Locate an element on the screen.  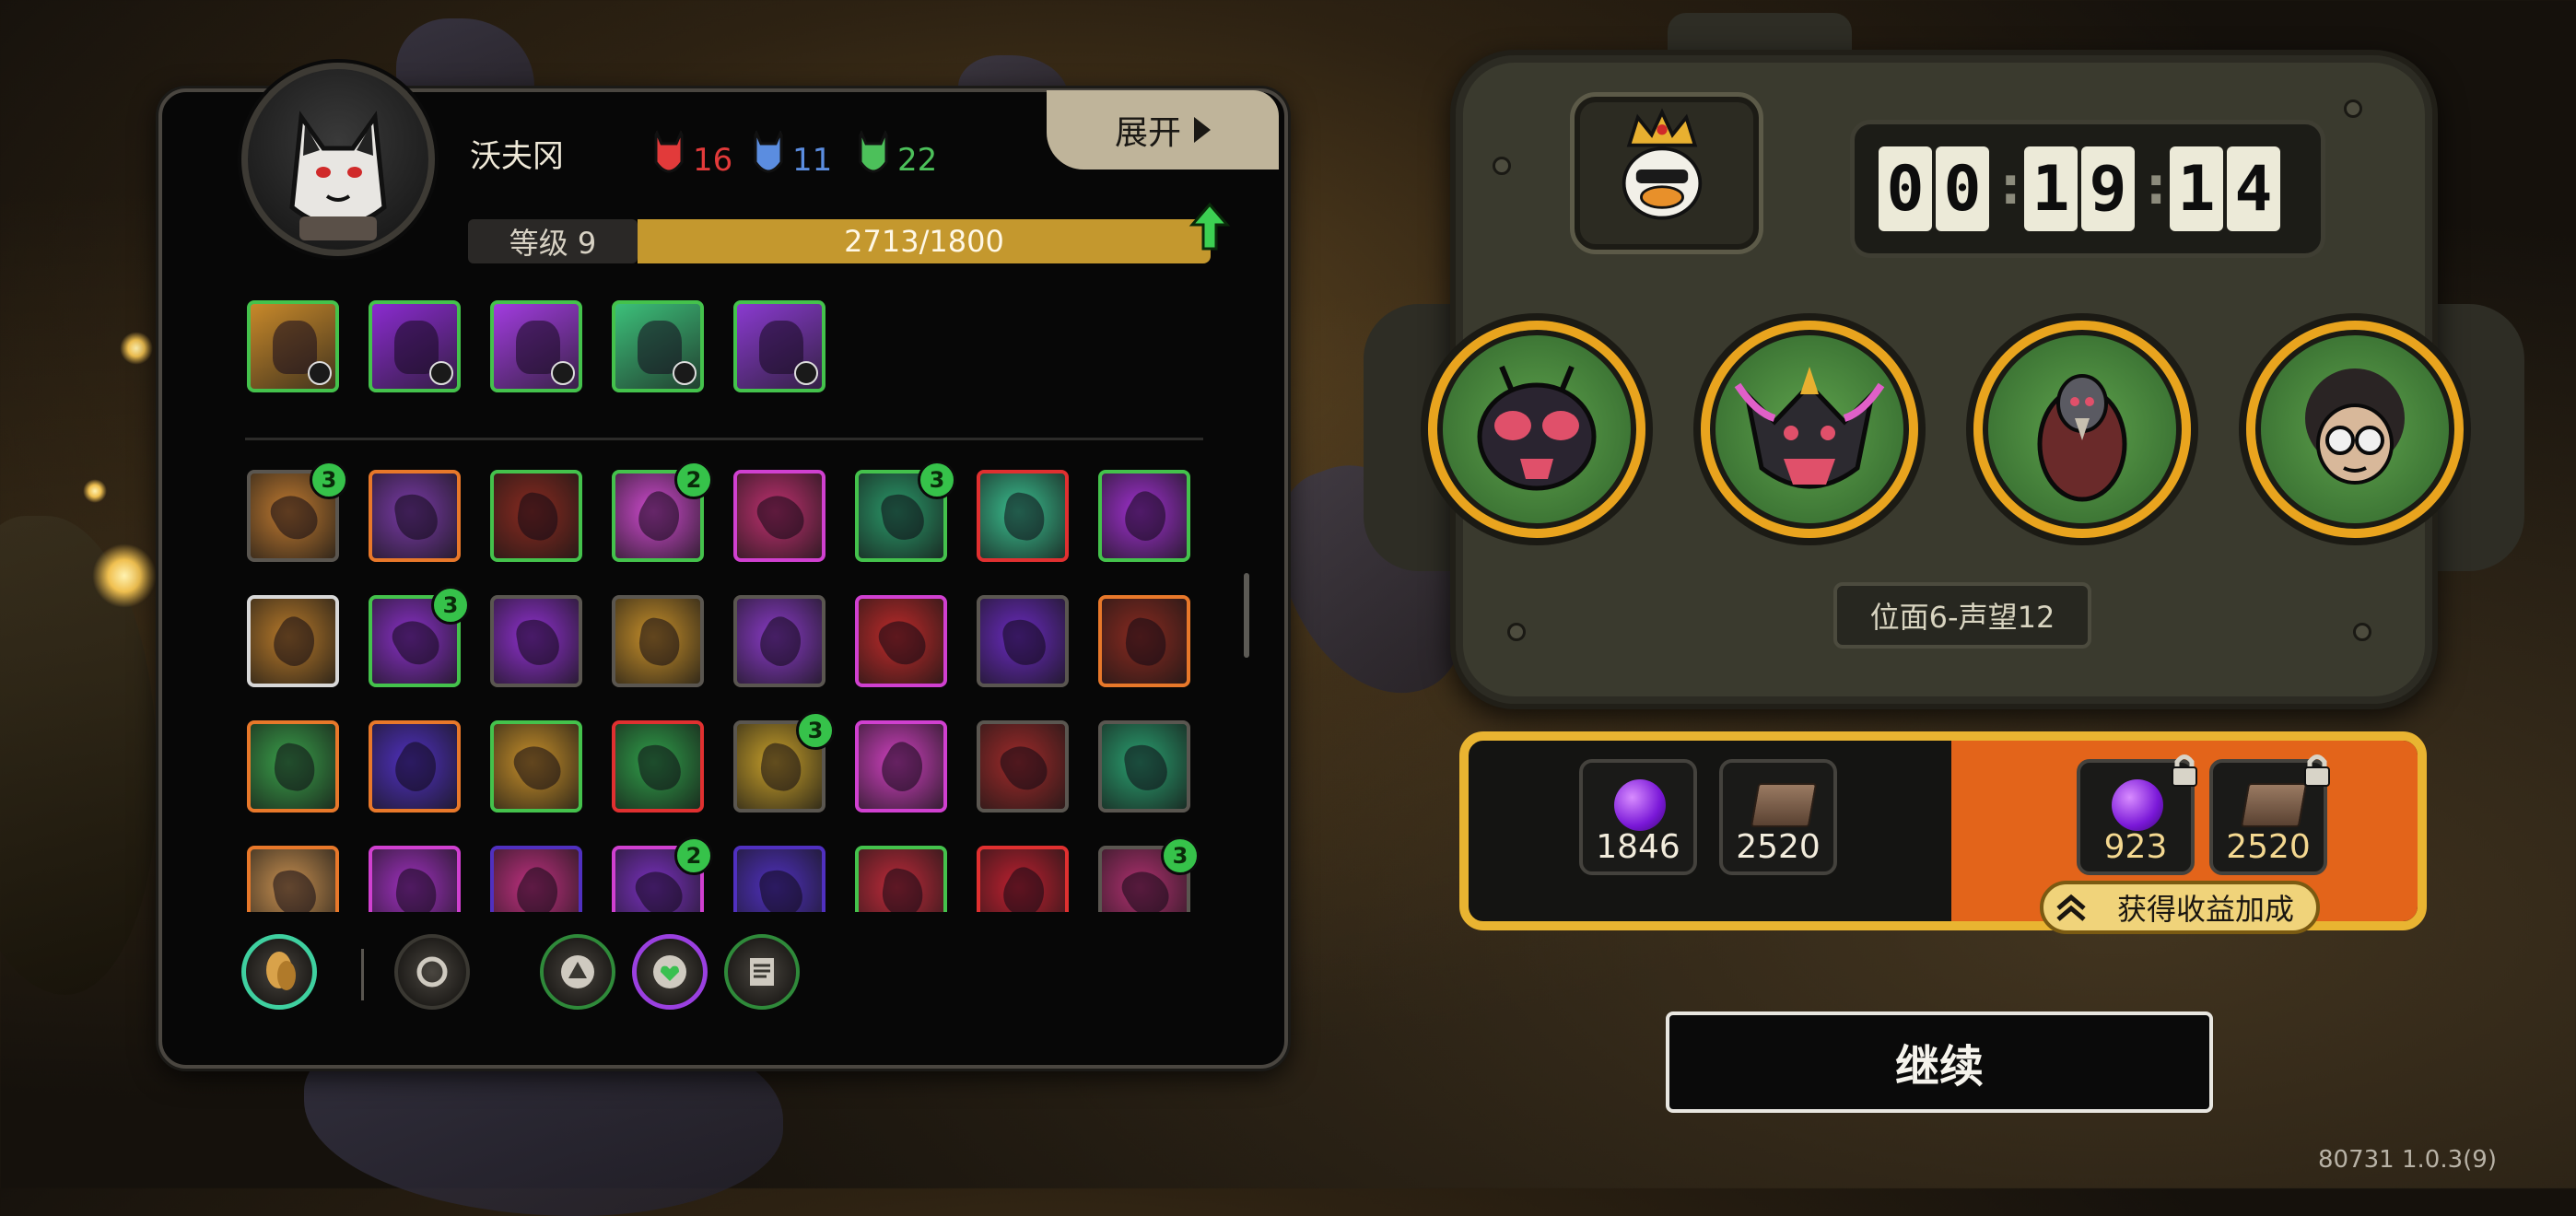
separator is located at coordinates (363, 974).